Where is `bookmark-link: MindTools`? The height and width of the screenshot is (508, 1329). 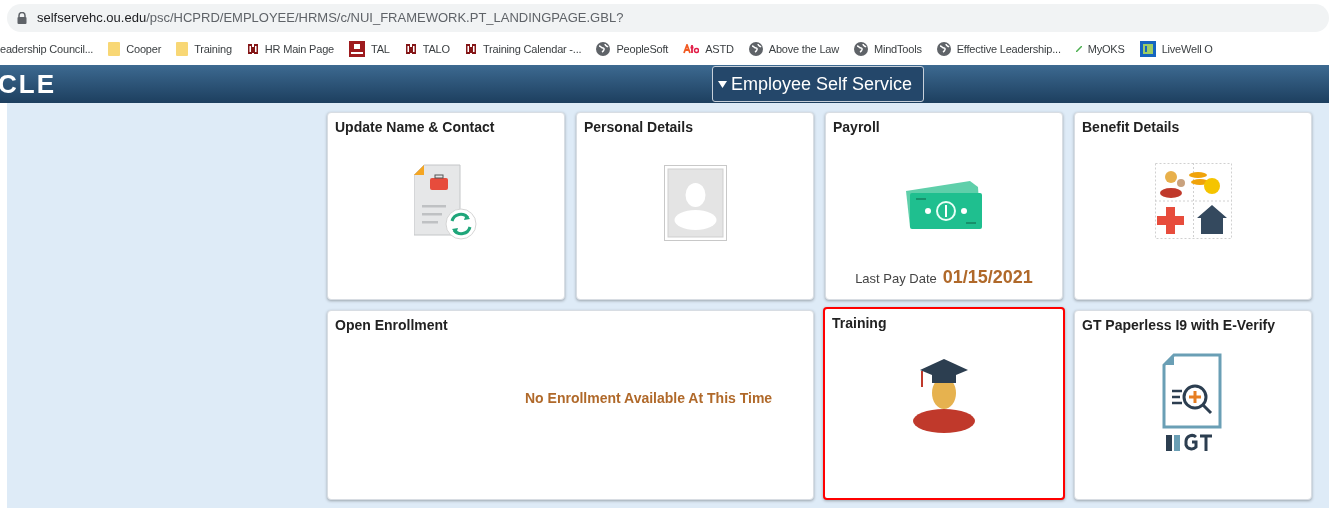
bookmark-link: MindTools is located at coordinates (897, 49).